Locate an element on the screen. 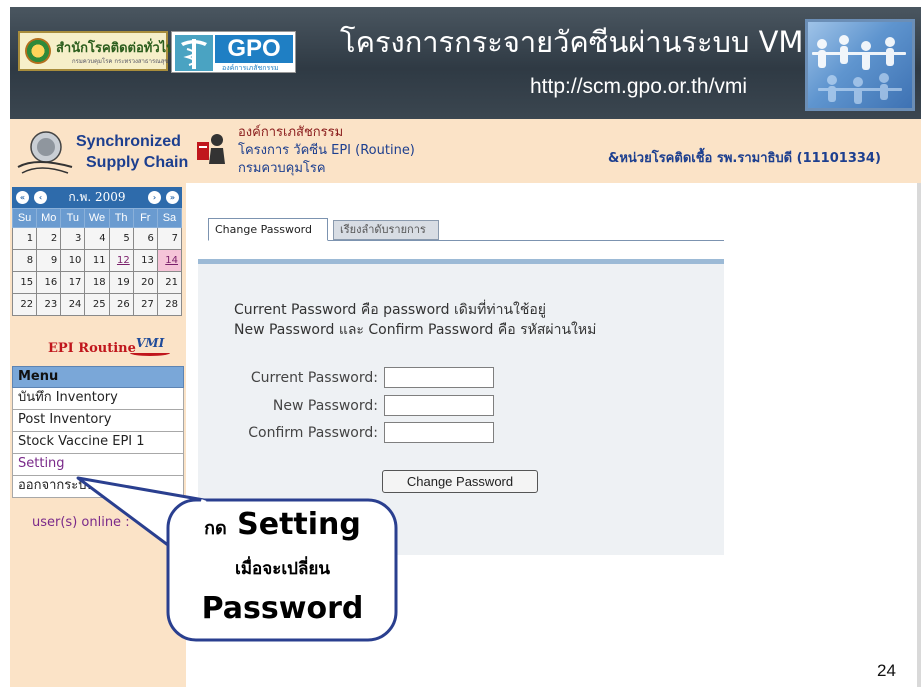 The image size is (921, 687). calendar-day: 9 is located at coordinates (49, 260).